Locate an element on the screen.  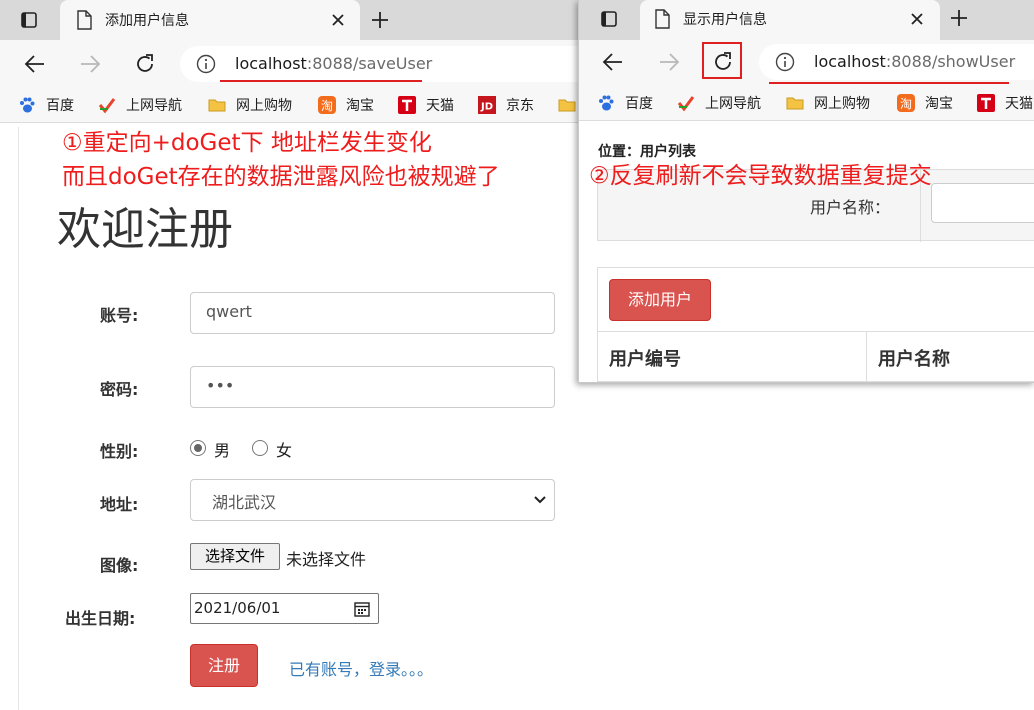
table-header-id: 用户编号 is located at coordinates (645, 359).